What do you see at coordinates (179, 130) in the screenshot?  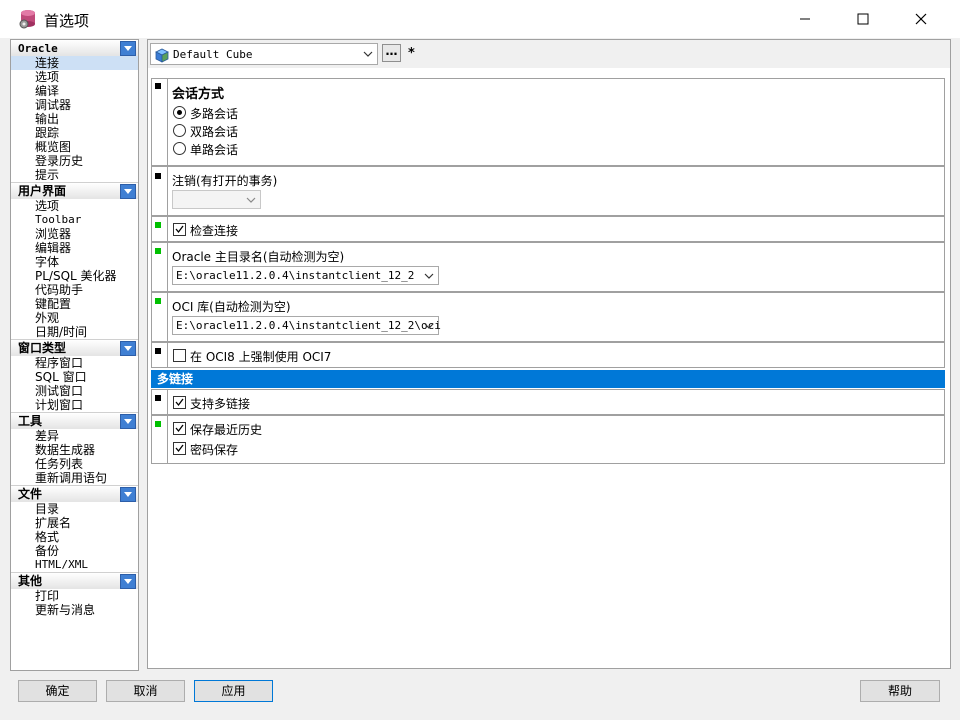 I see `radio-dual-session` at bounding box center [179, 130].